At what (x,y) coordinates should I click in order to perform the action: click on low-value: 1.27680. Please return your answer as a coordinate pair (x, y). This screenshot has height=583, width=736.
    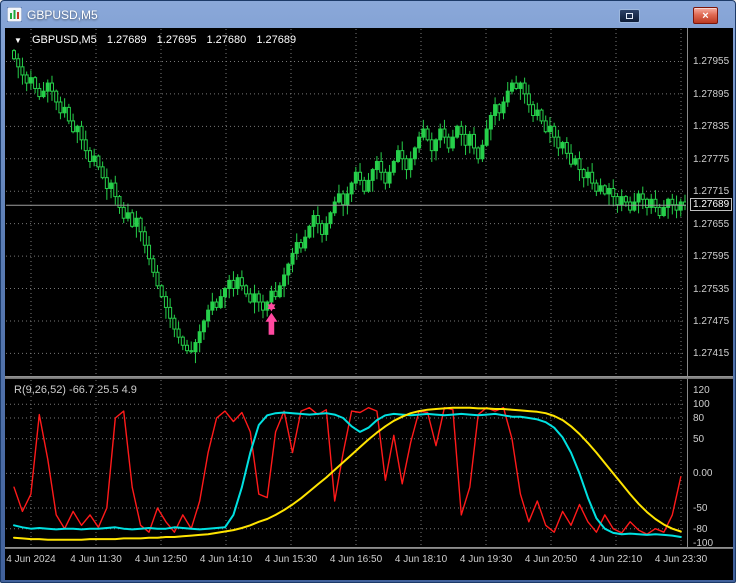
    Looking at the image, I should click on (226, 40).